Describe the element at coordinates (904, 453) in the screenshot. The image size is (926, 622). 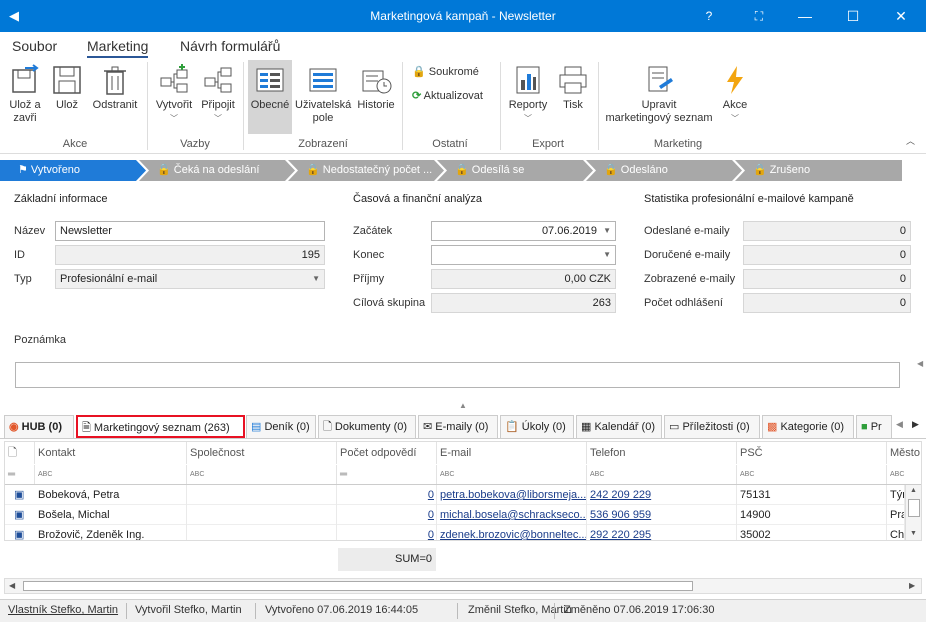
I see `column-header-city: Město` at that location.